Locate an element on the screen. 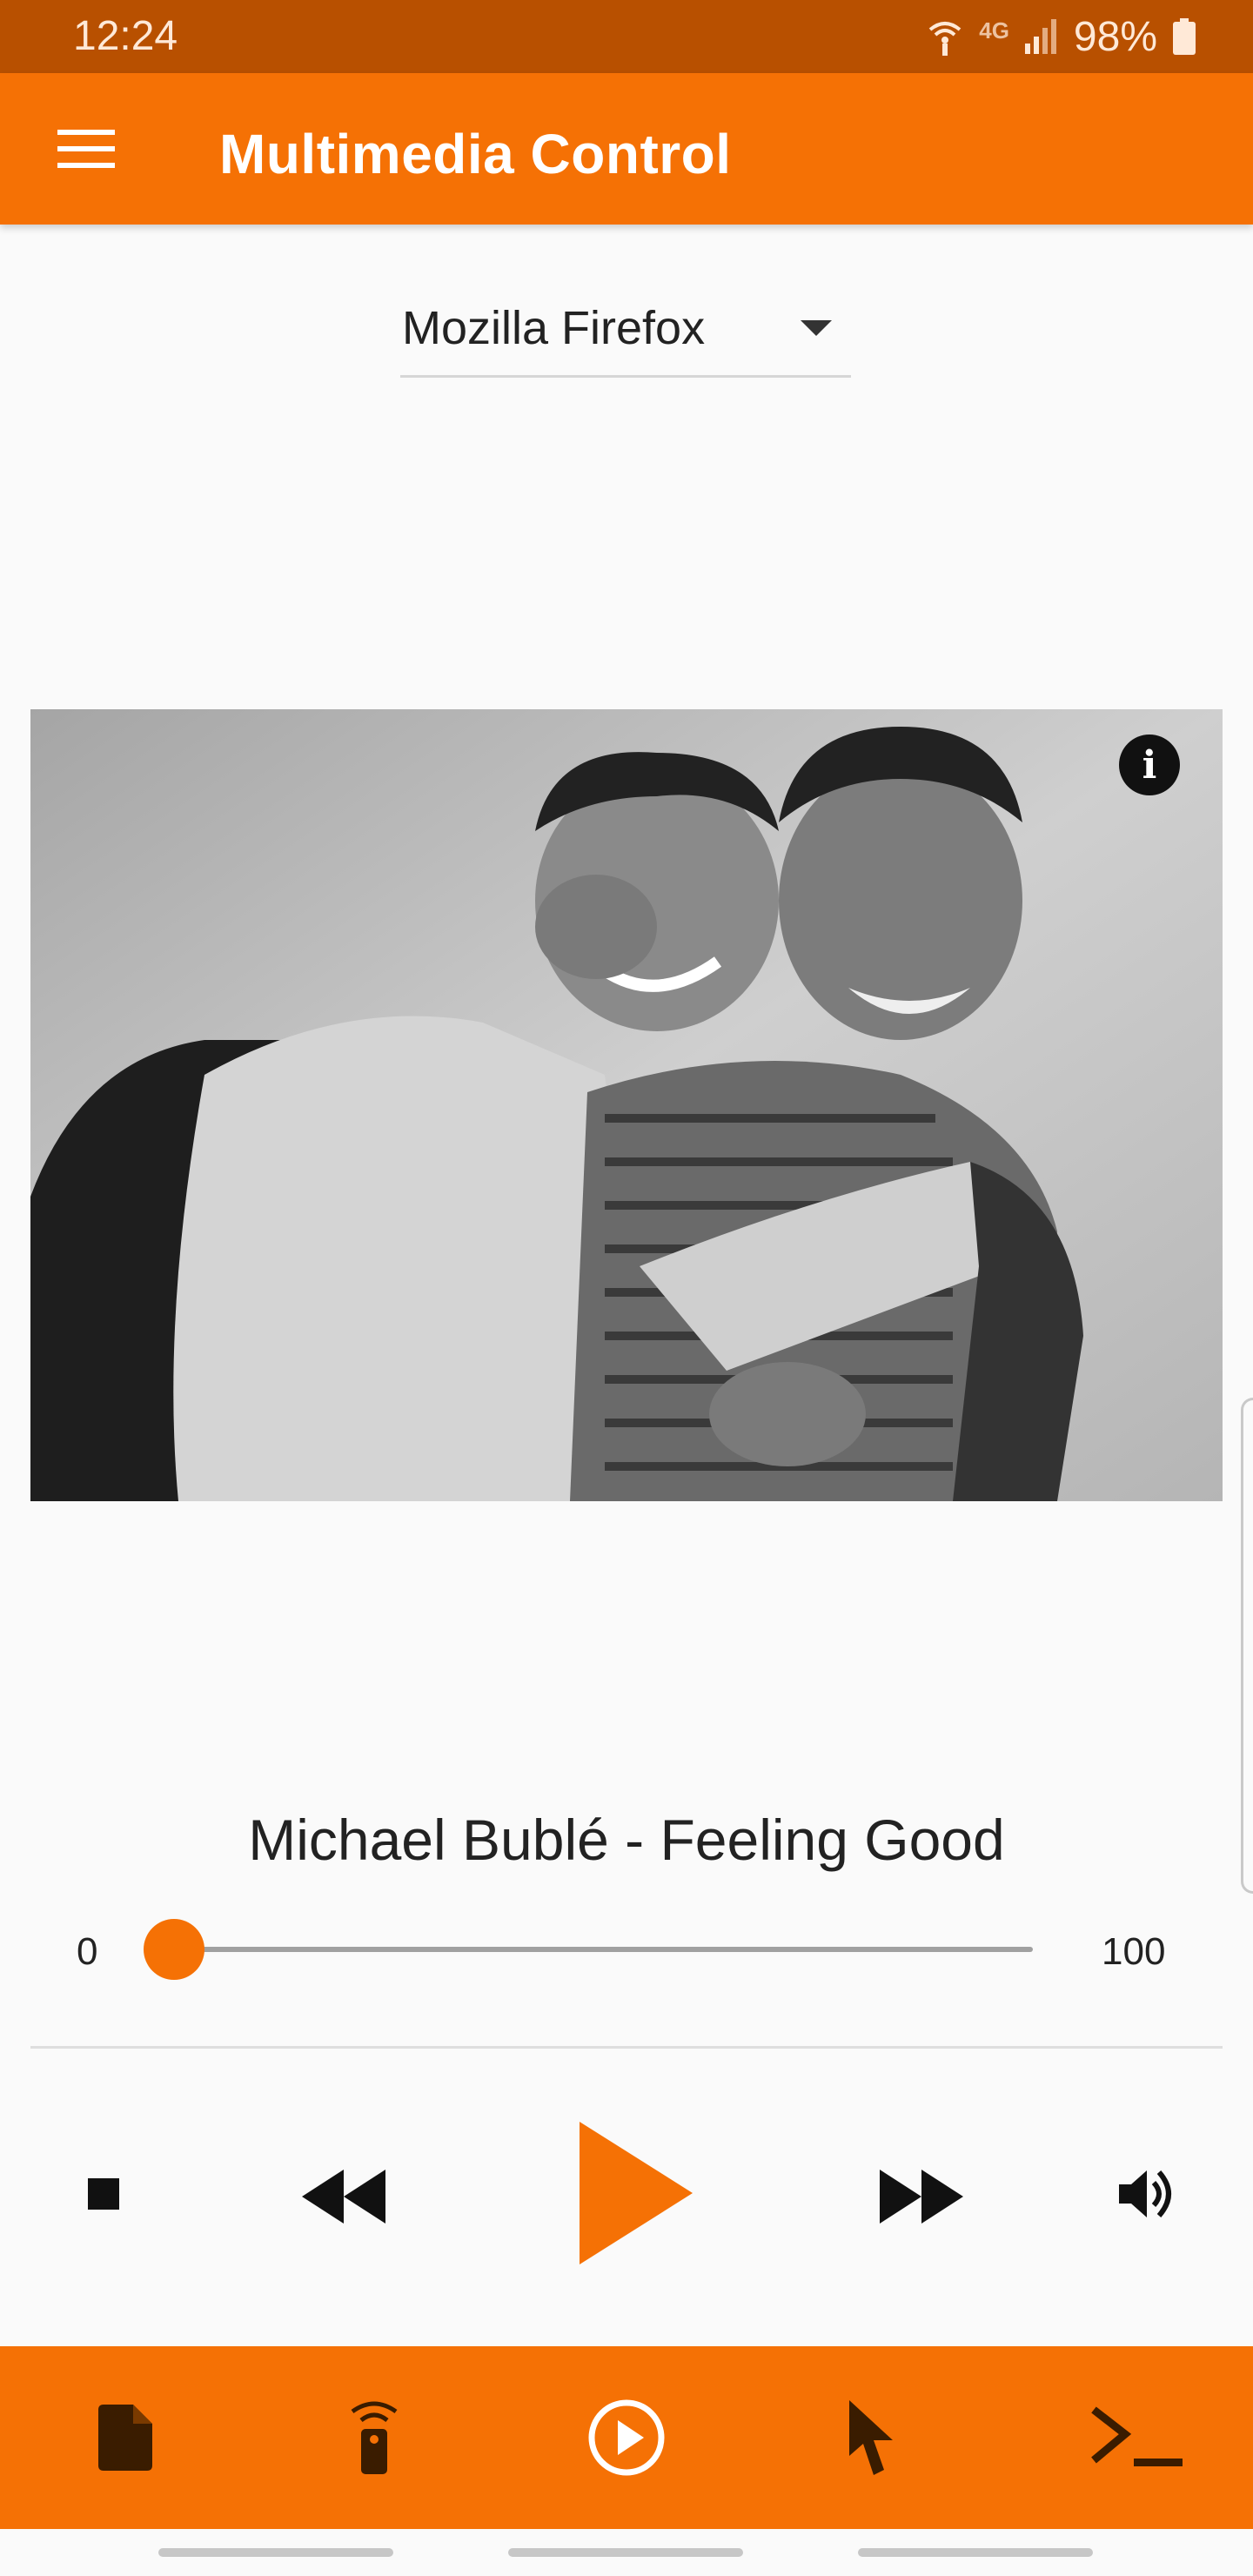  signal-icon is located at coordinates (1040, 37).